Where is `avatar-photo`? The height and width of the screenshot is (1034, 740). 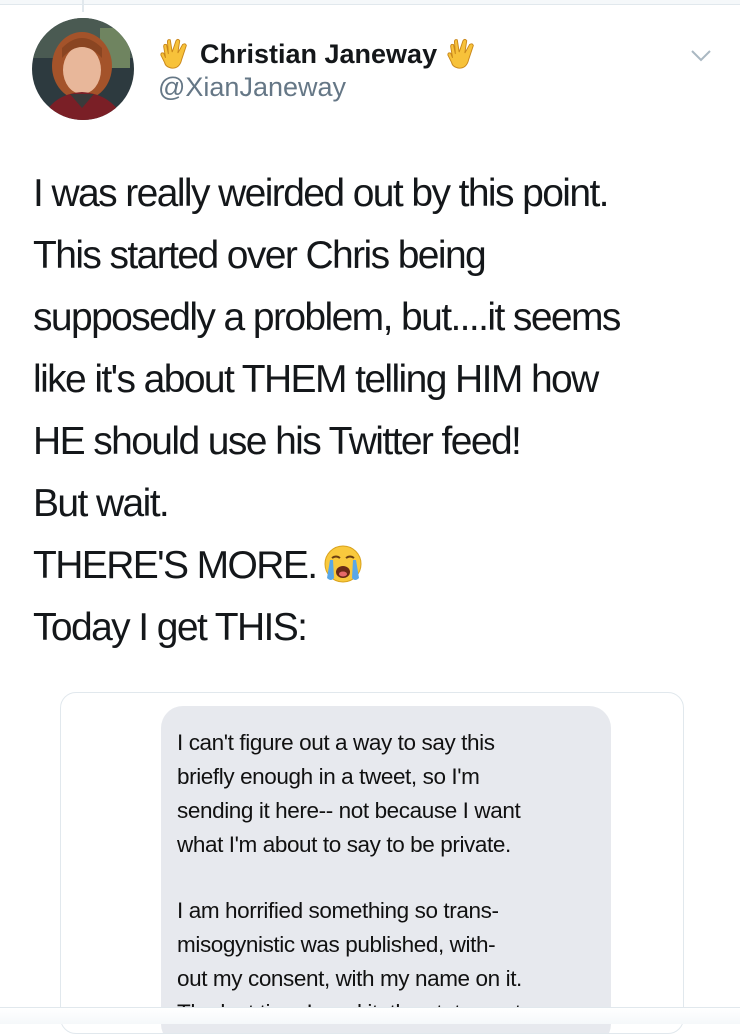
avatar-photo is located at coordinates (83, 69).